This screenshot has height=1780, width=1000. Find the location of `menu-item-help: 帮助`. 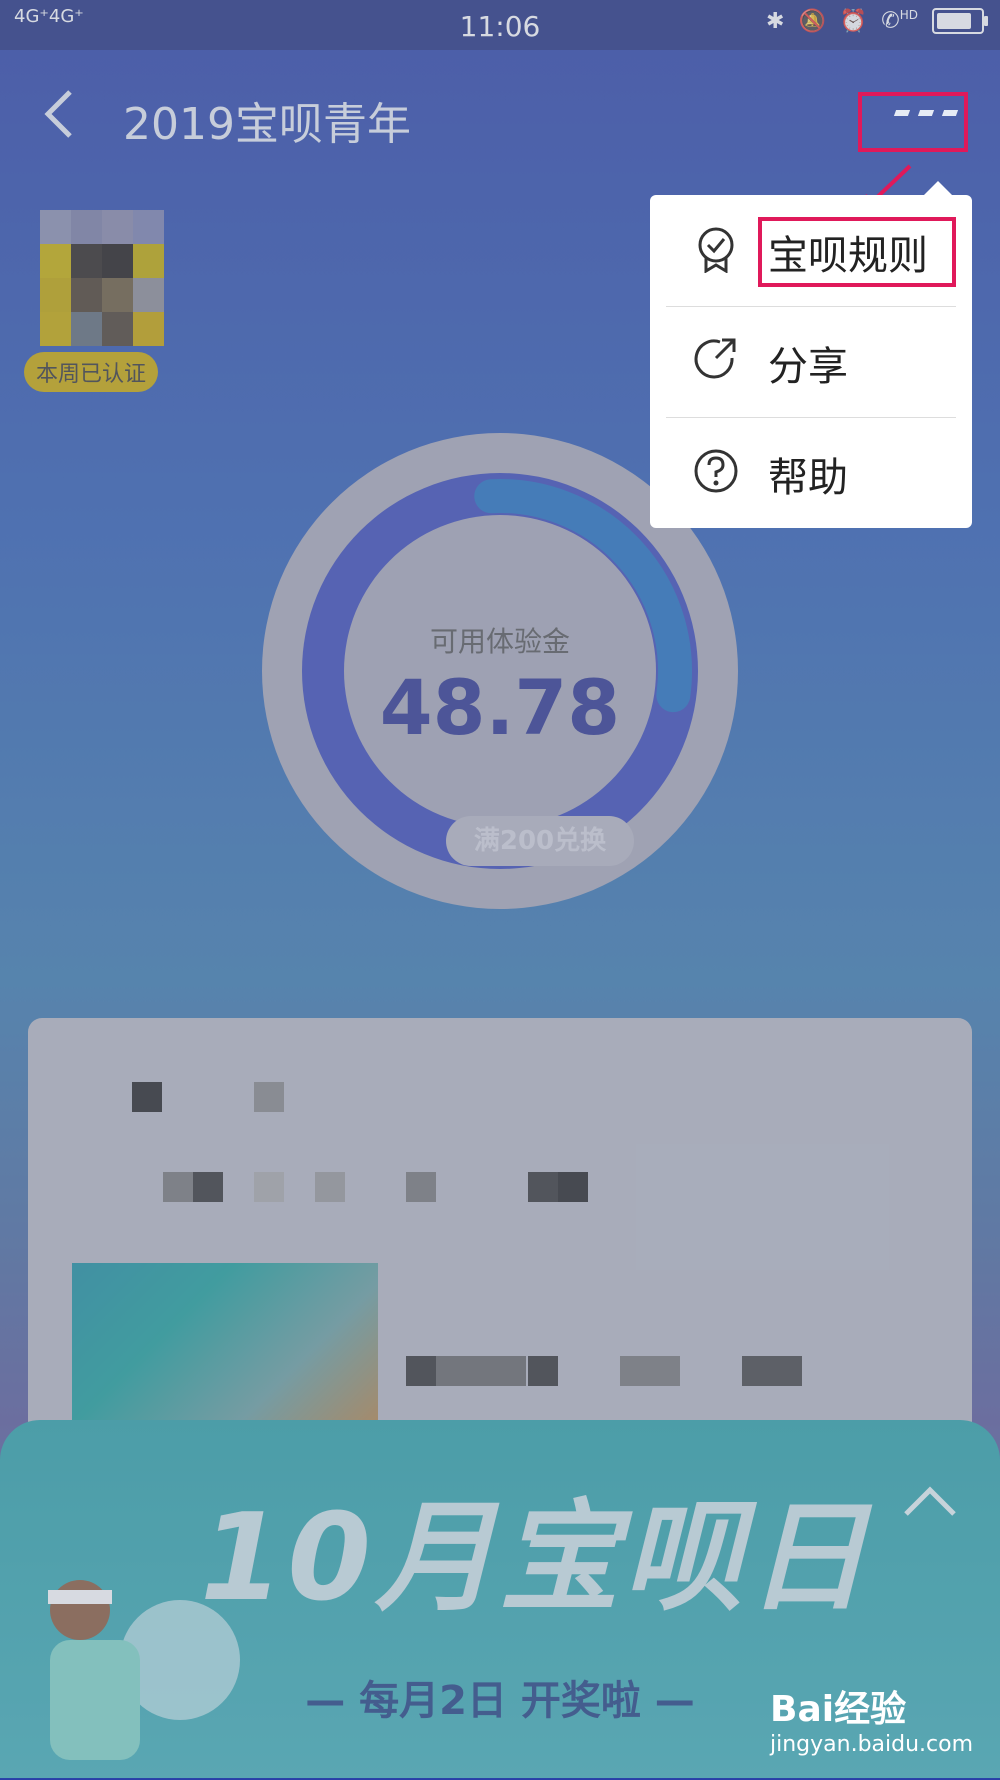

menu-item-help: 帮助 is located at coordinates (811, 472).